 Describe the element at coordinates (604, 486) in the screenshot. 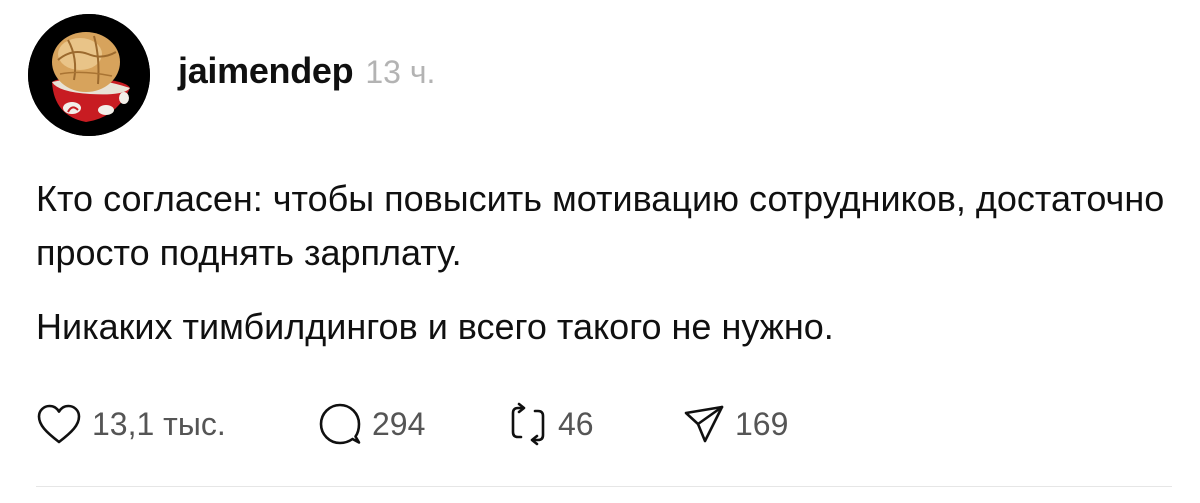

I see `divider` at that location.